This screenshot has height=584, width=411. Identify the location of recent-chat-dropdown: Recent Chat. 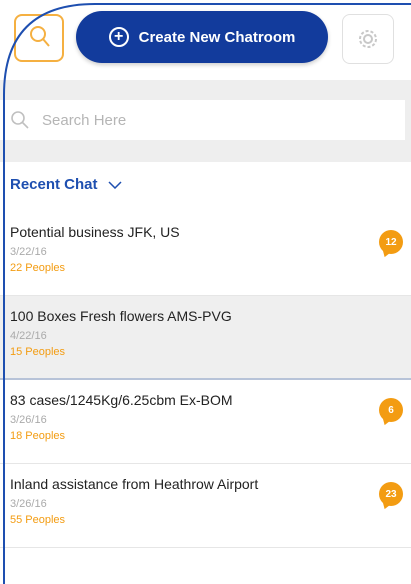
(66, 184).